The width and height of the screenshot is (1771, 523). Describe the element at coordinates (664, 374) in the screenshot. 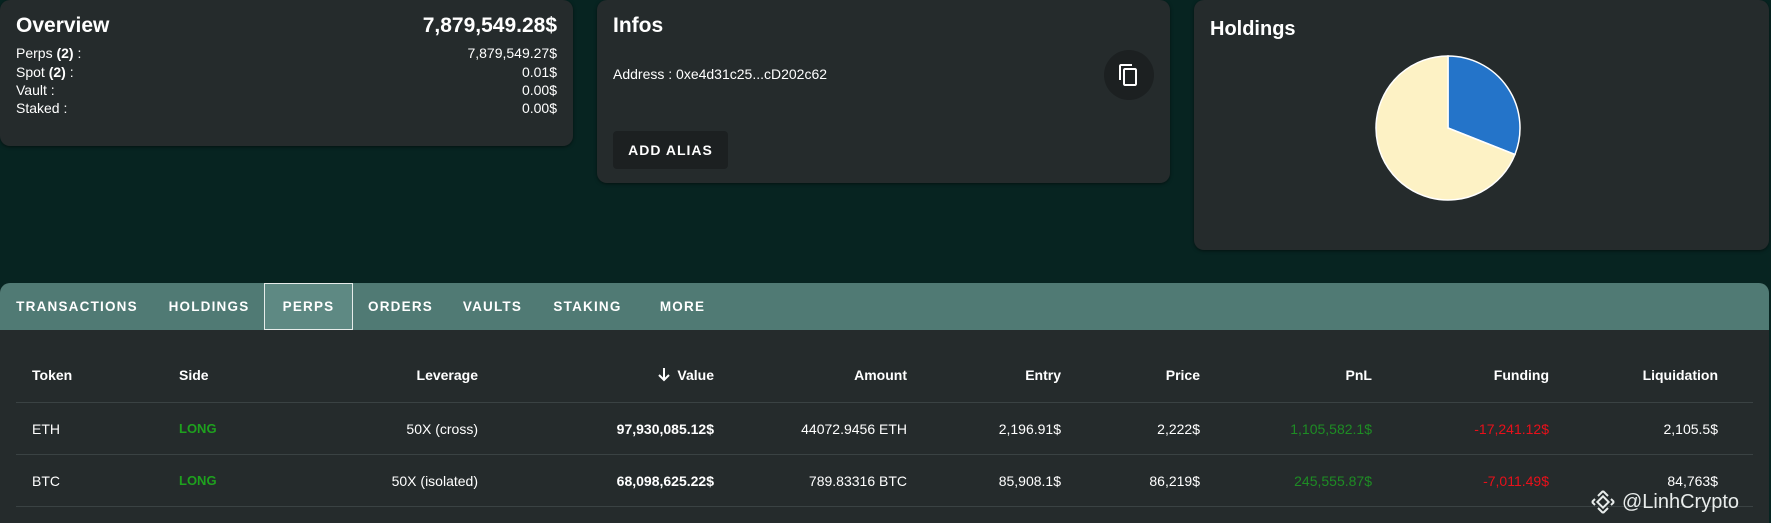

I see `arrow-down-icon` at that location.